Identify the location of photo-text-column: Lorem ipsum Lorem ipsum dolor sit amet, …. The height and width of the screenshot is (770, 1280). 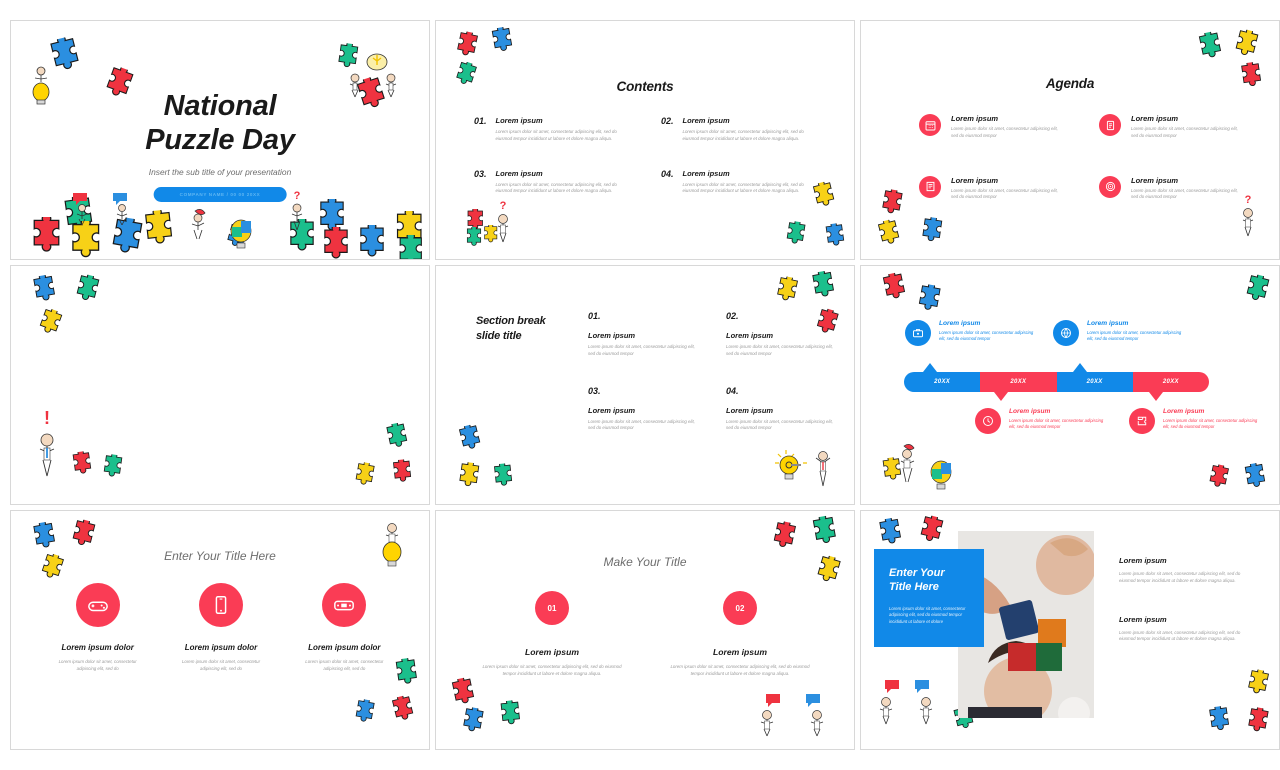
(1187, 614).